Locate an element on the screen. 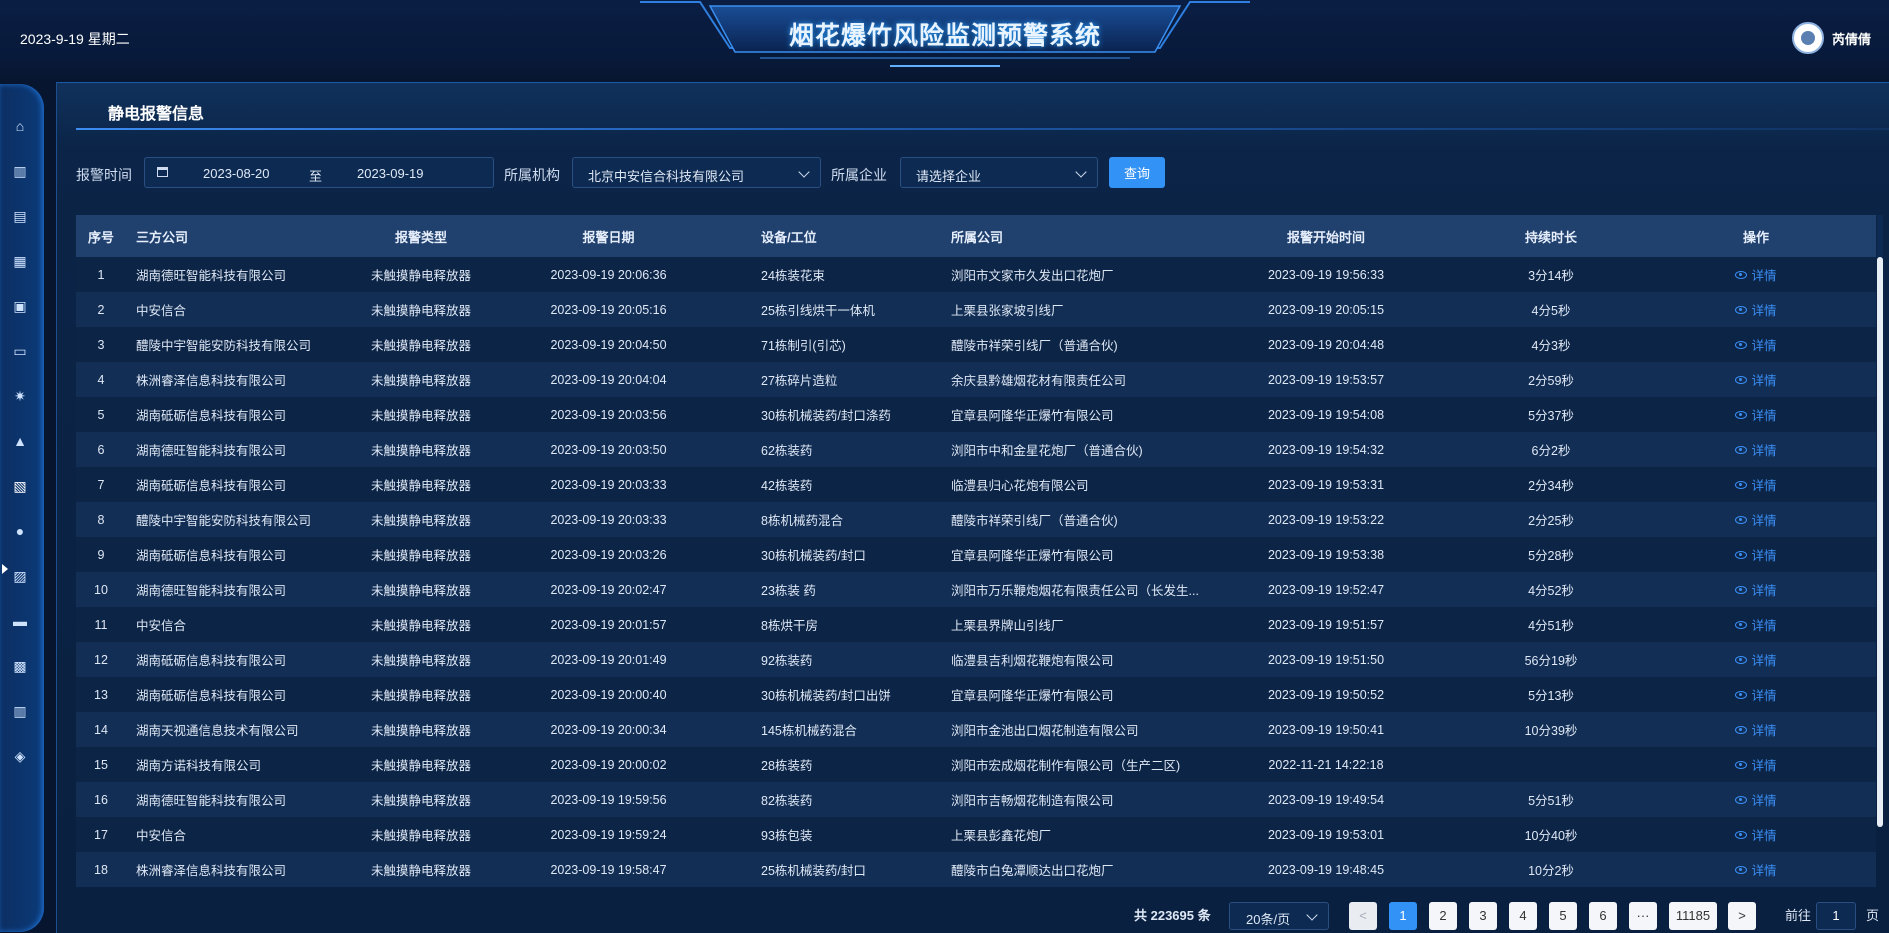 This screenshot has width=1889, height=933. page-button: 6 is located at coordinates (1603, 916).